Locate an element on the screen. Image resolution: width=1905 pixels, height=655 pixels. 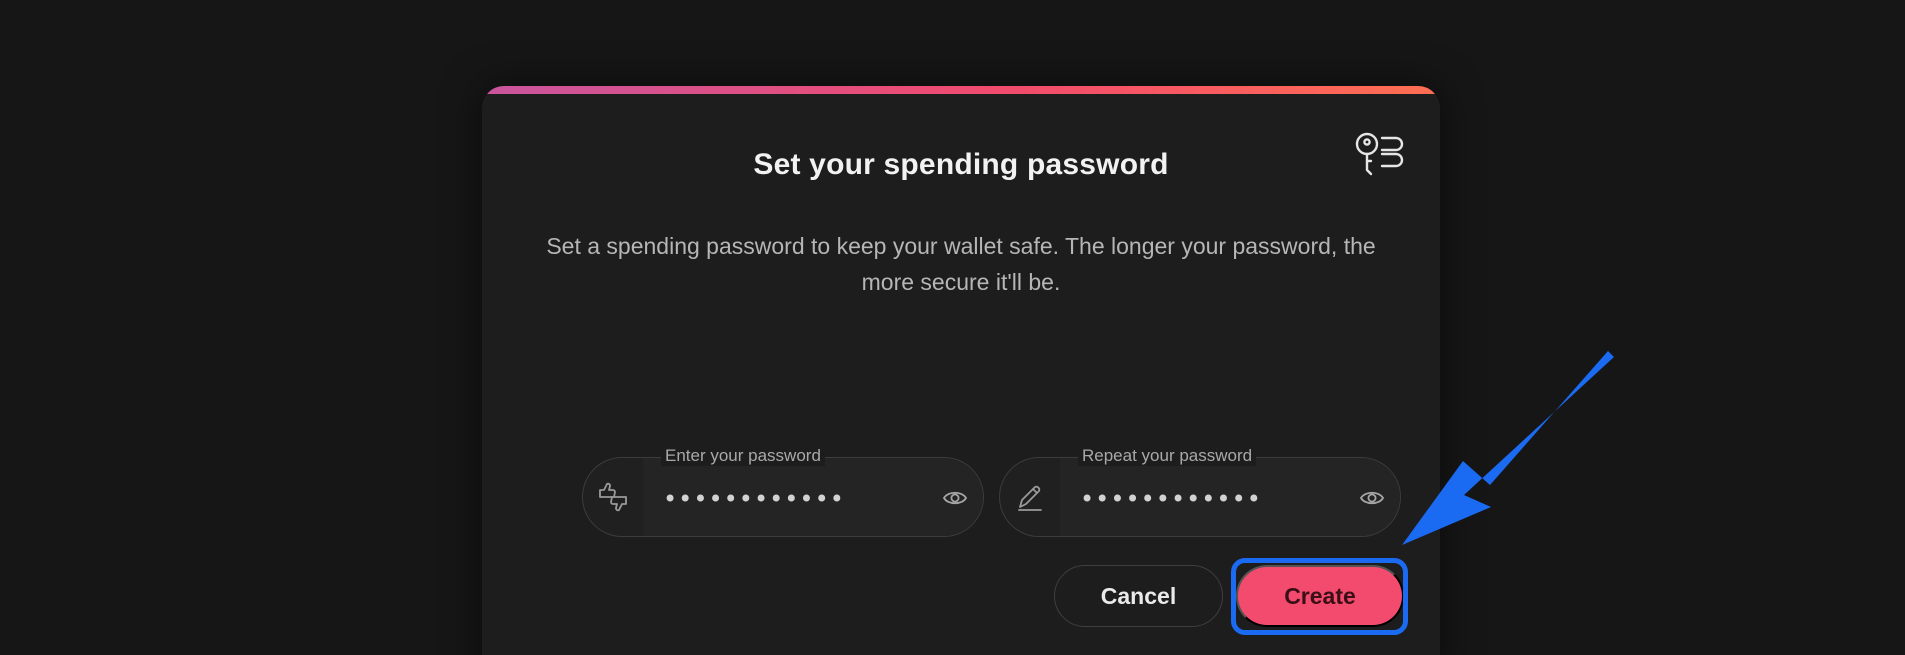
password-field-label: Enter your password is located at coordinates (743, 456).